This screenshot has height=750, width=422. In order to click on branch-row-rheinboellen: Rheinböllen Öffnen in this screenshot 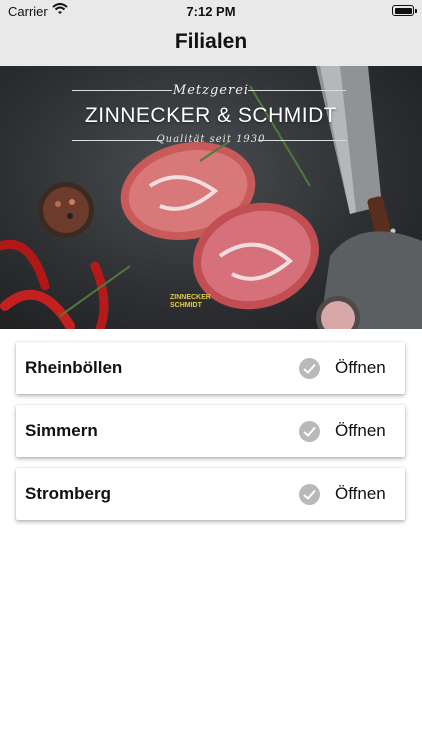, I will do `click(210, 368)`.